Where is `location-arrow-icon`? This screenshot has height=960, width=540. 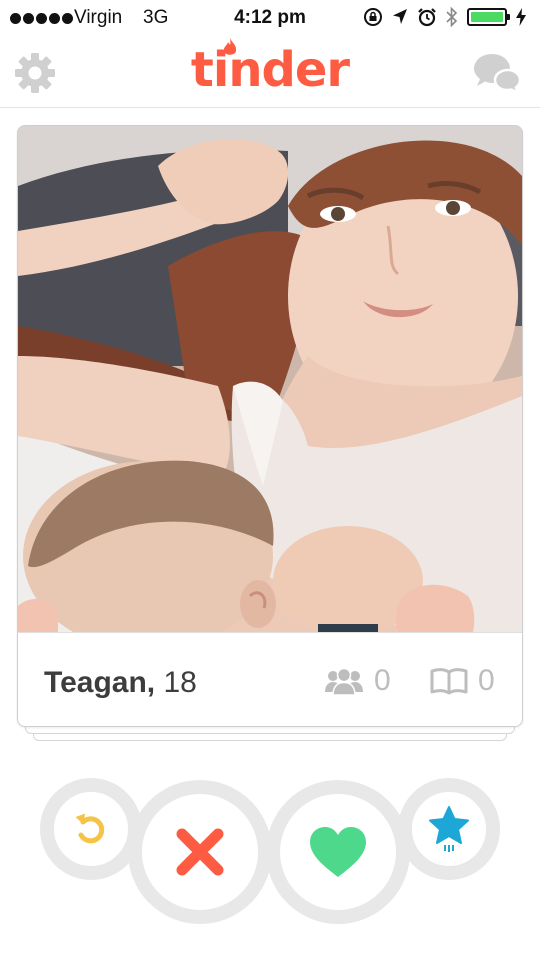
location-arrow-icon is located at coordinates (400, 16).